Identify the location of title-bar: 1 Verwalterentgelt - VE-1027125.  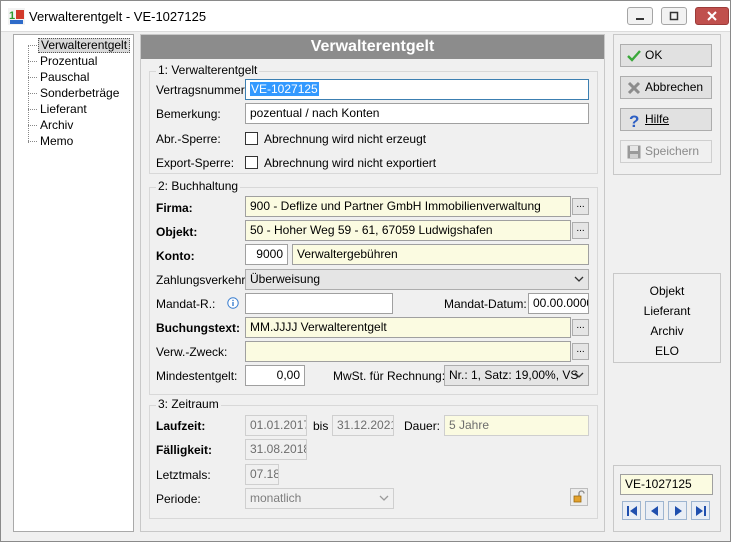
(365, 16).